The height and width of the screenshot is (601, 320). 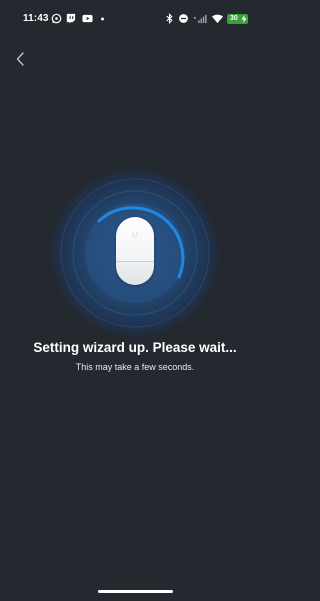 What do you see at coordinates (102, 18) in the screenshot?
I see `dot-icon` at bounding box center [102, 18].